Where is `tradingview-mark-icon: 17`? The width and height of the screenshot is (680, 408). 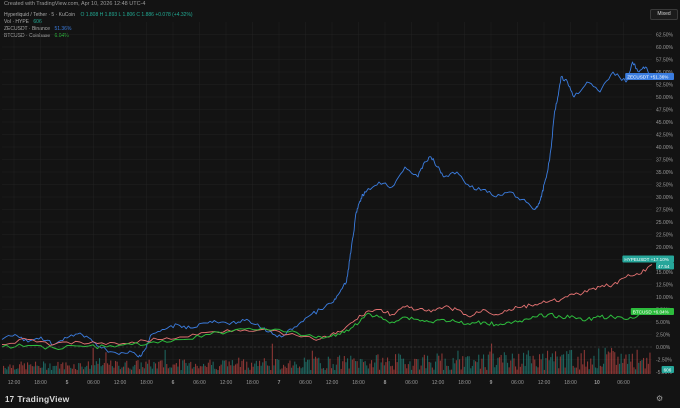 tradingview-mark-icon: 17 is located at coordinates (10, 399).